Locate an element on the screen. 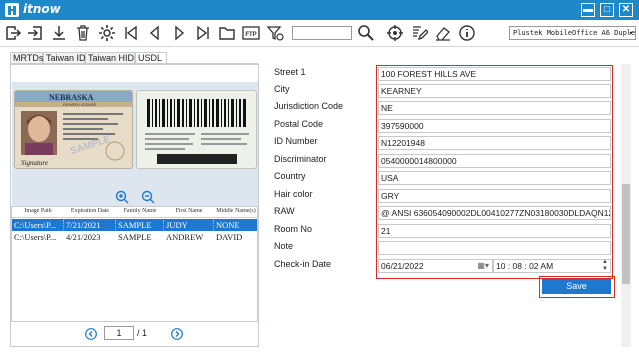 Image resolution: width=639 pixels, height=358 pixels. title-bar: itnow ▬ □ ✕ is located at coordinates (319, 10).